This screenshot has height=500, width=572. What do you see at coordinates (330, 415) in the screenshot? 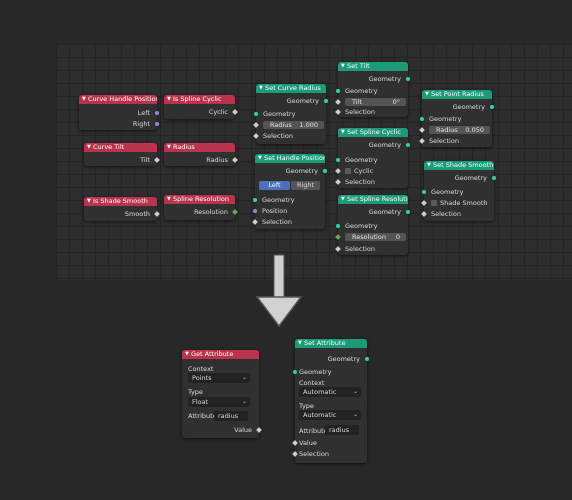
I see `type-dropdown: Automatic ⌄` at bounding box center [330, 415].